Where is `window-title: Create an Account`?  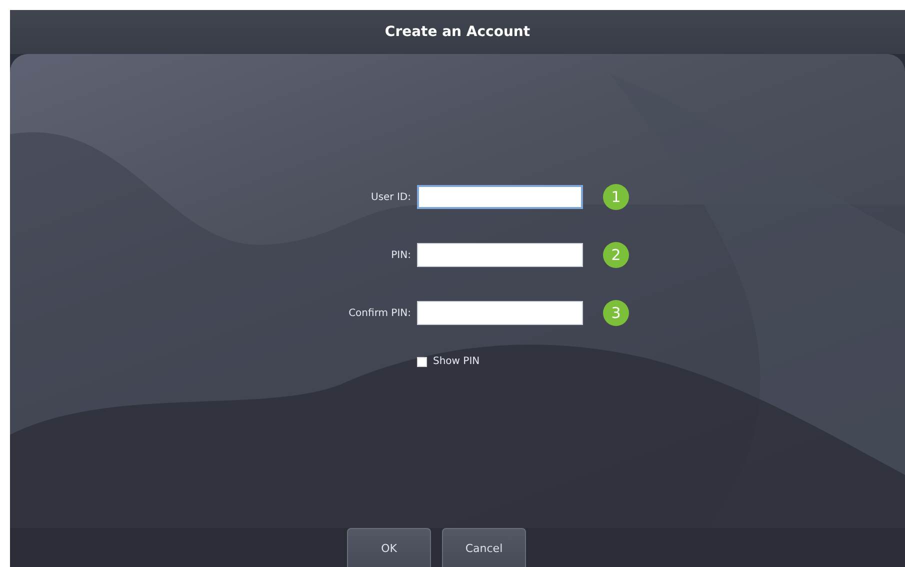 window-title: Create an Account is located at coordinates (457, 32).